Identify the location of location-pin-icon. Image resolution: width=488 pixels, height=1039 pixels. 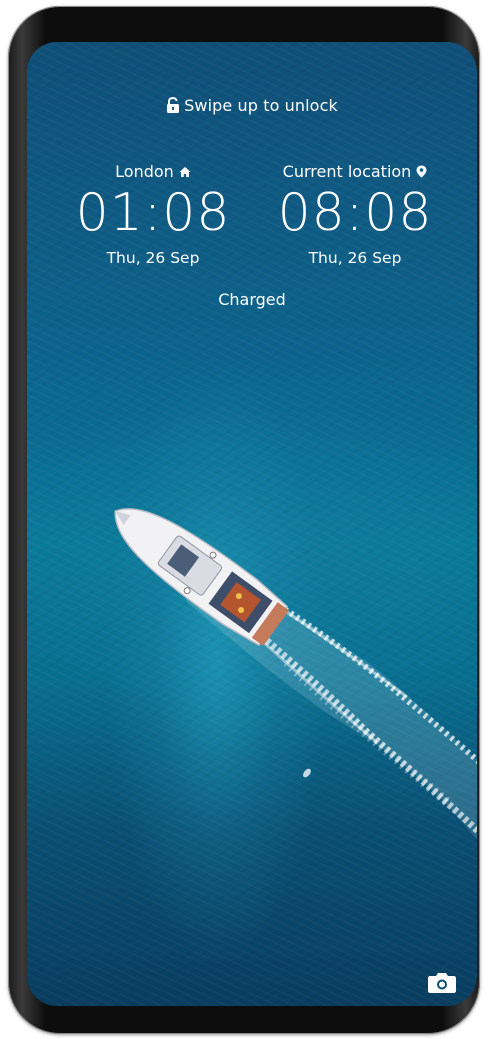
(421, 171).